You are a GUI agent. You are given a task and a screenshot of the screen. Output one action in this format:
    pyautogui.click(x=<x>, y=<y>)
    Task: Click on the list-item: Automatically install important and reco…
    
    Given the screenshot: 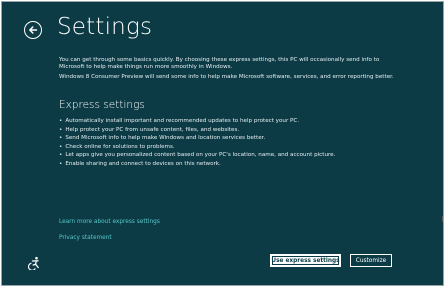 What is the action you would take?
    pyautogui.click(x=197, y=121)
    